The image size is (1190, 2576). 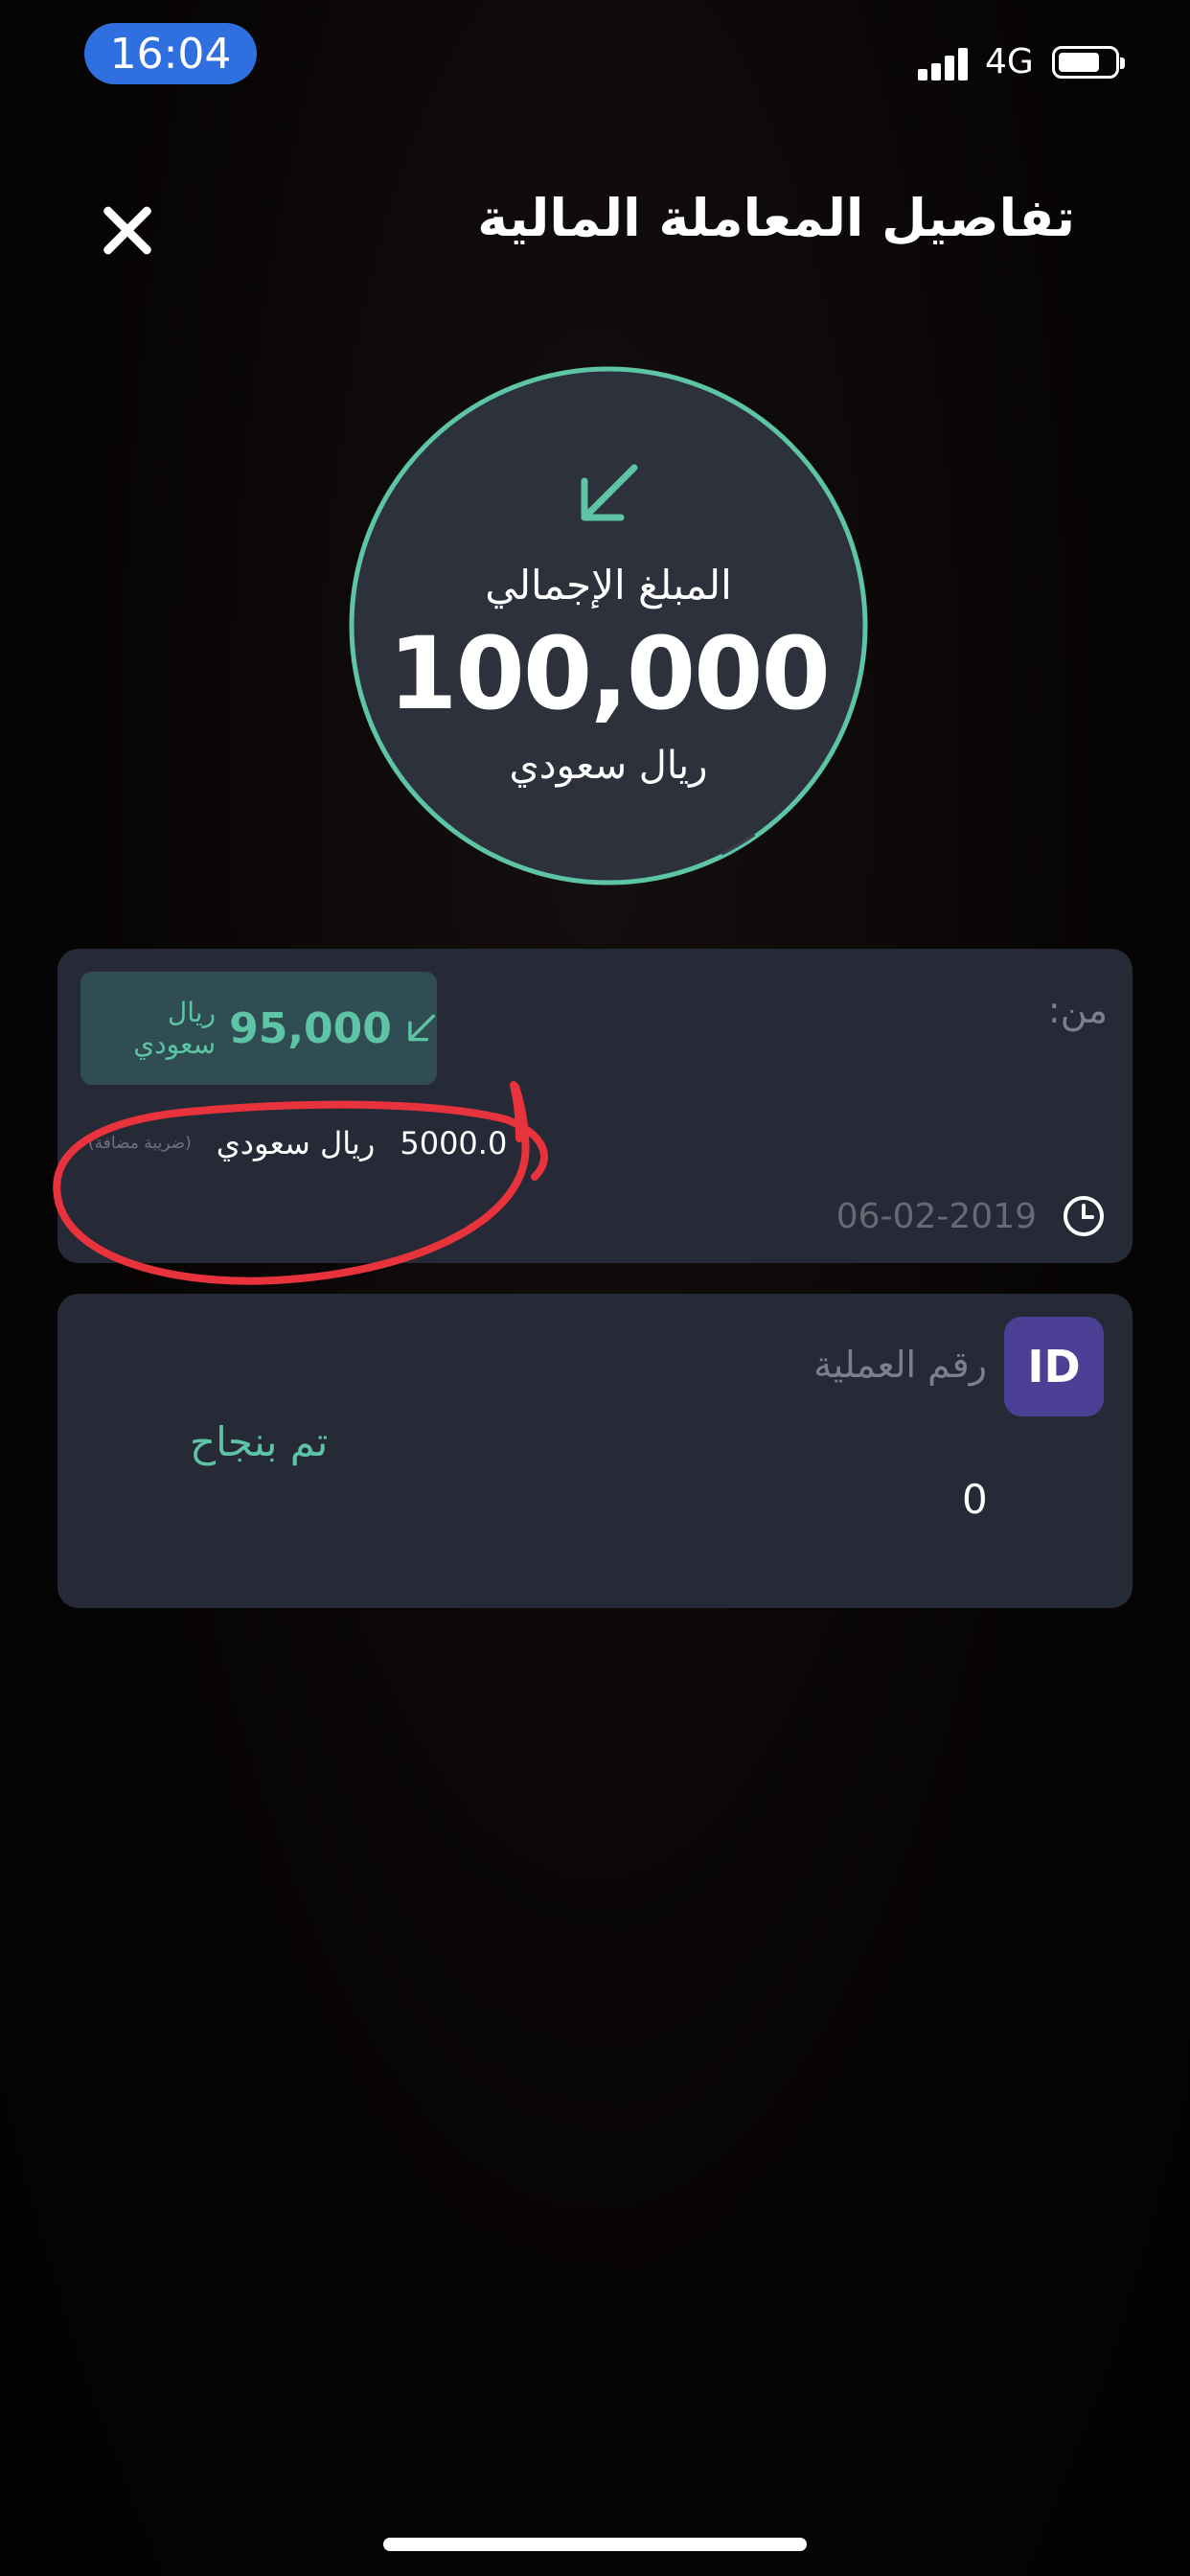 What do you see at coordinates (1084, 1216) in the screenshot?
I see `clock-icon` at bounding box center [1084, 1216].